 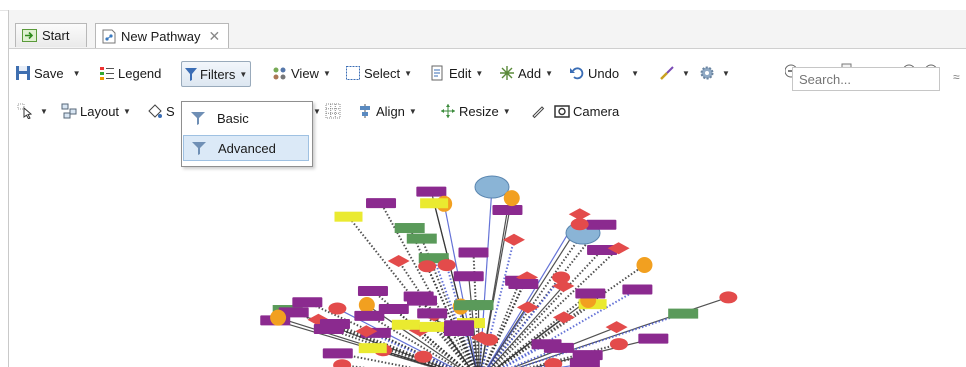 What do you see at coordinates (246, 118) in the screenshot?
I see `filter-menu-item-basic: Basic` at bounding box center [246, 118].